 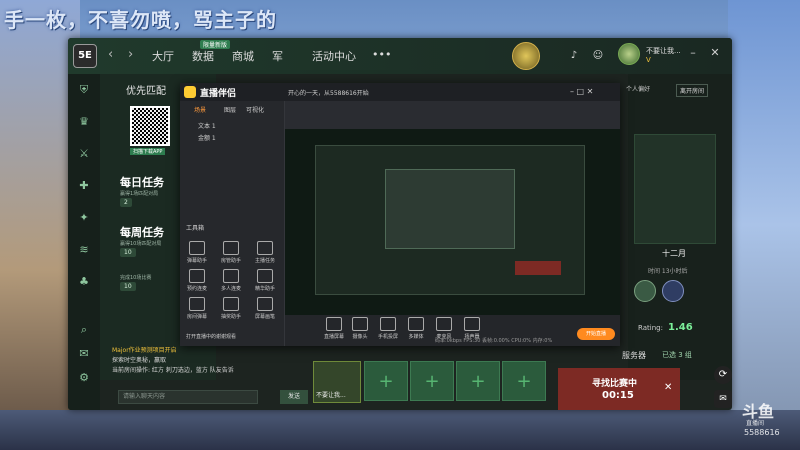 I want to click on chat-line-1: Major作业预测项目开启, so click(x=144, y=350).